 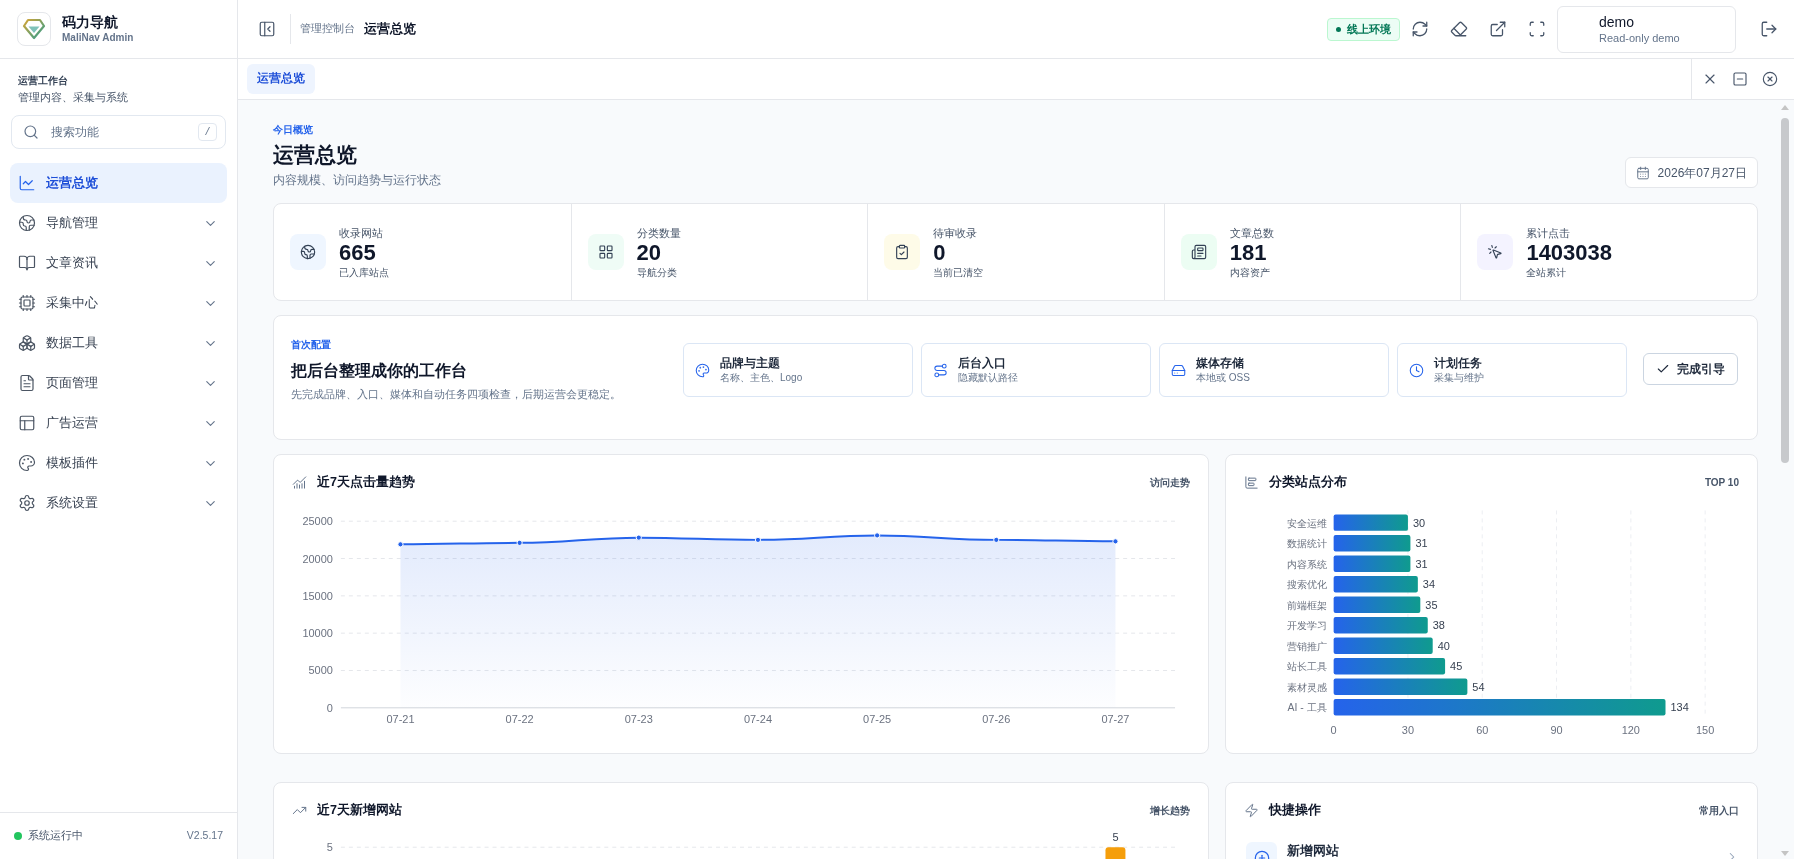 What do you see at coordinates (658, 232) in the screenshot?
I see `stat-label: 分类数量` at bounding box center [658, 232].